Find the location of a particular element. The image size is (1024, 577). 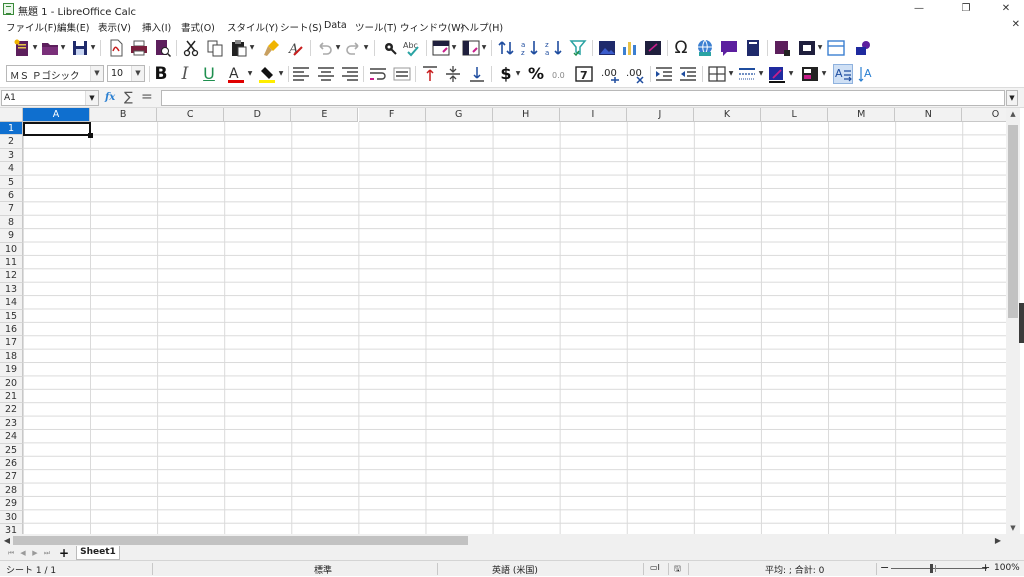

row-header-7: 7 is located at coordinates (11, 209).